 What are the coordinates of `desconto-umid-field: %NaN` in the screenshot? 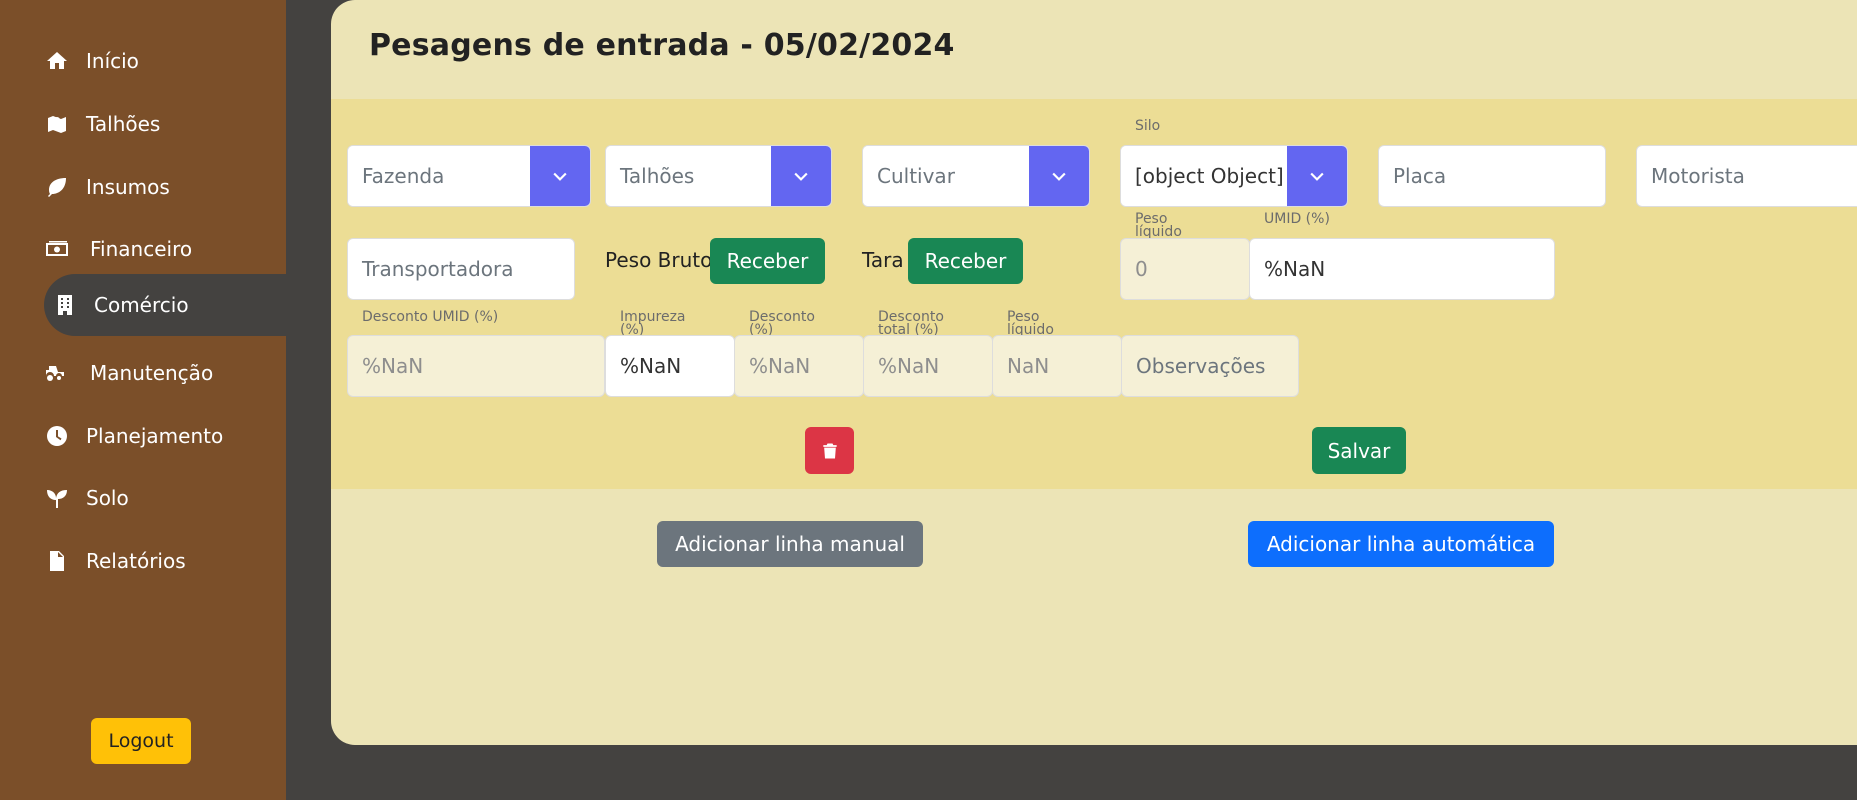 It's located at (476, 366).